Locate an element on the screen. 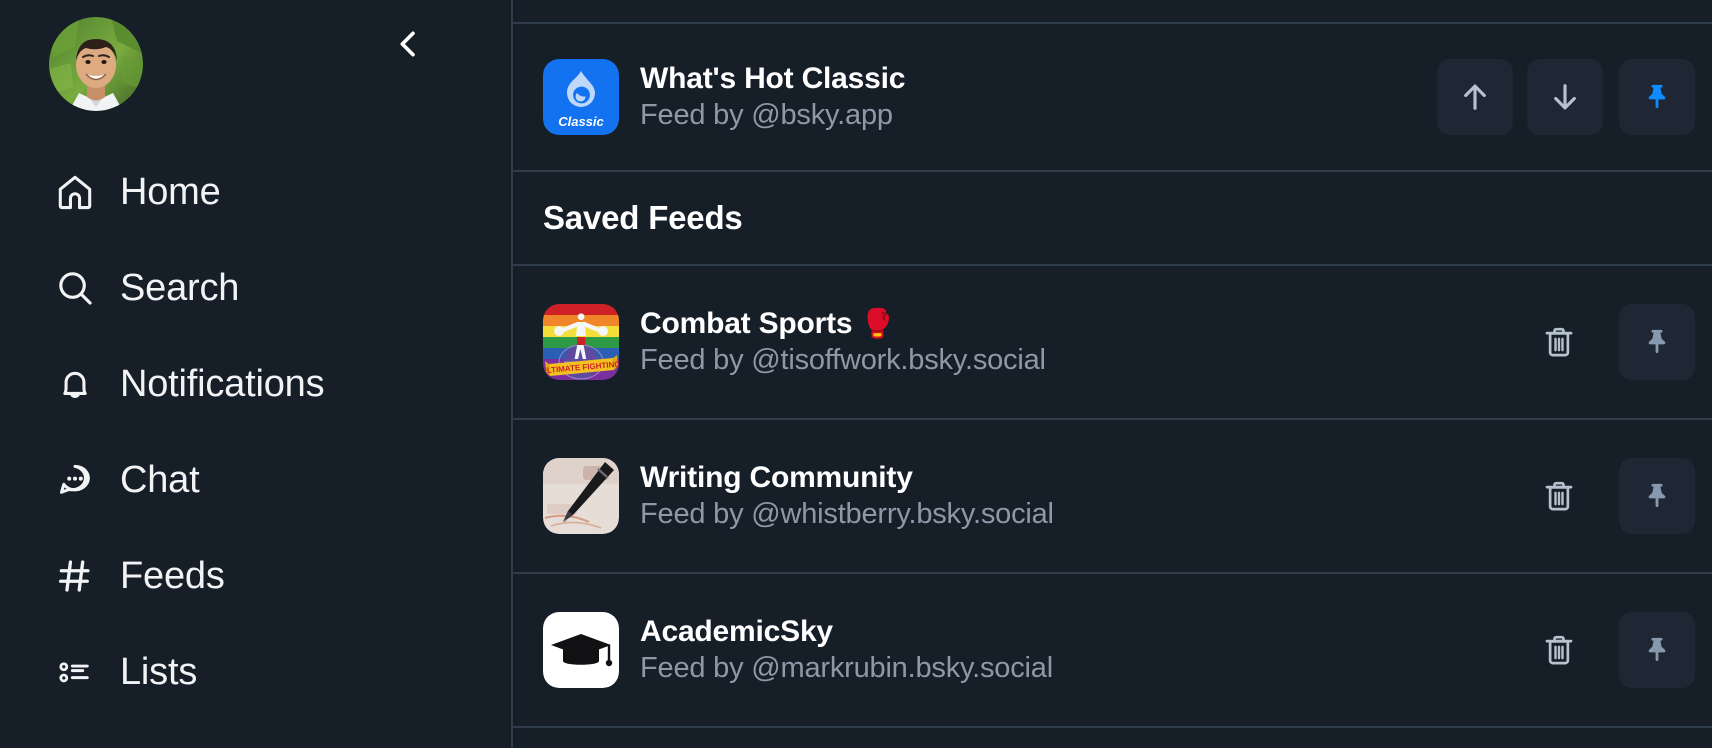 This screenshot has height=748, width=1712. move-down-button is located at coordinates (1565, 97).